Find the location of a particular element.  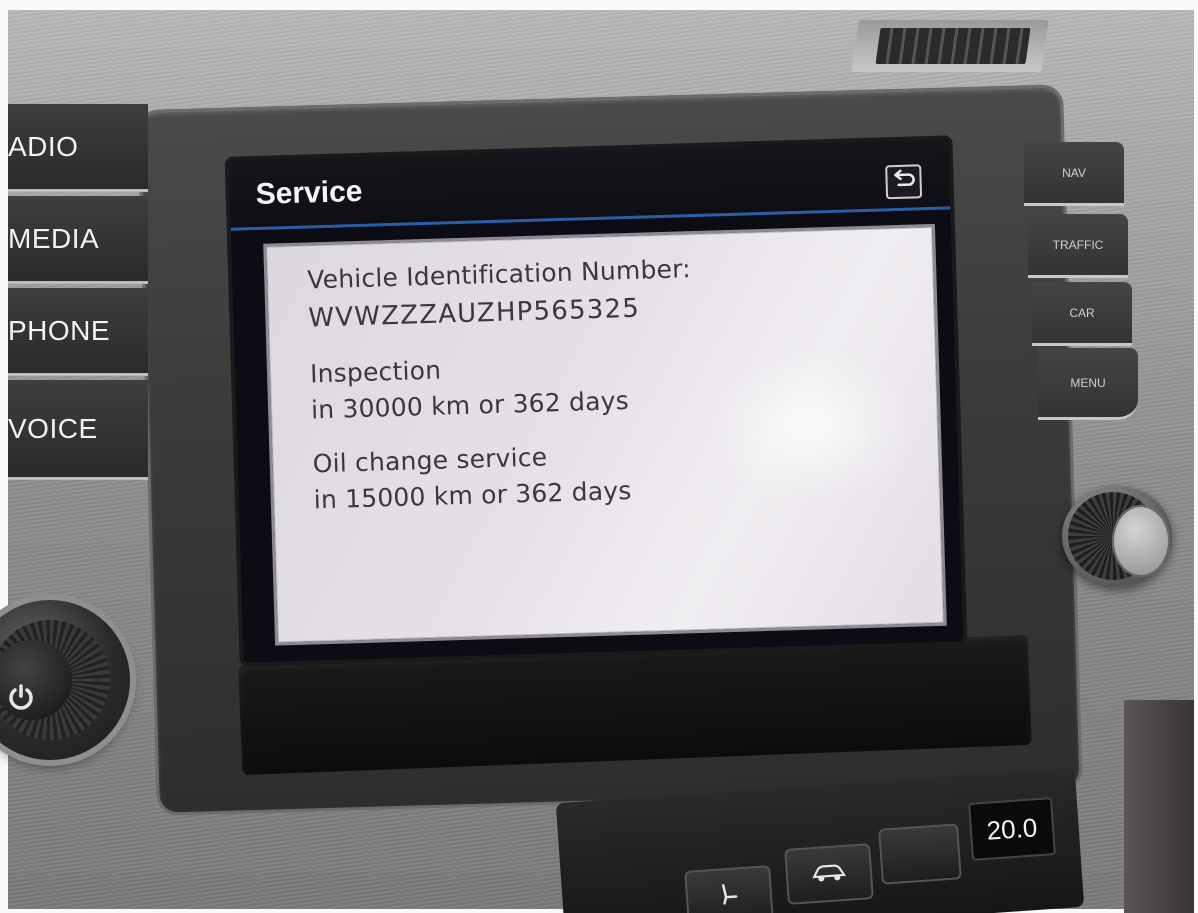

menu-key: MENU is located at coordinates (1088, 384).